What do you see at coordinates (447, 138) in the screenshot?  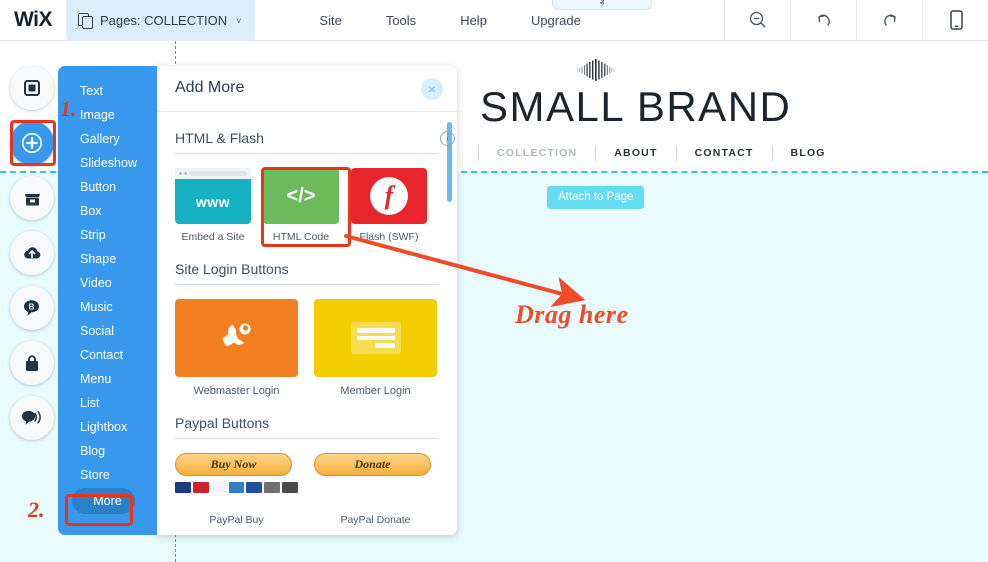 I see `info-icon: i` at bounding box center [447, 138].